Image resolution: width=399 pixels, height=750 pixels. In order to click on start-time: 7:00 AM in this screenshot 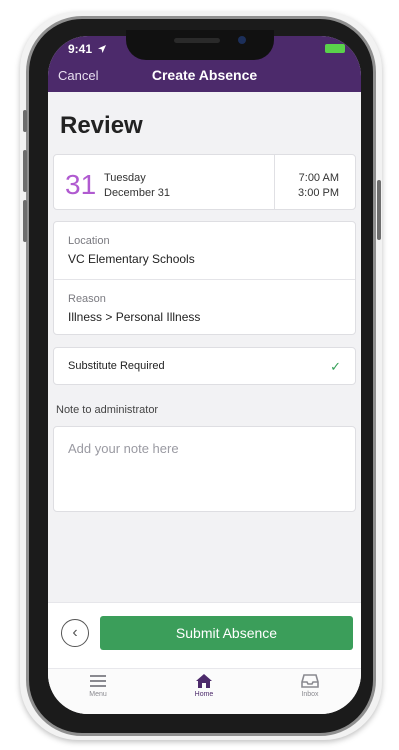, I will do `click(318, 178)`.